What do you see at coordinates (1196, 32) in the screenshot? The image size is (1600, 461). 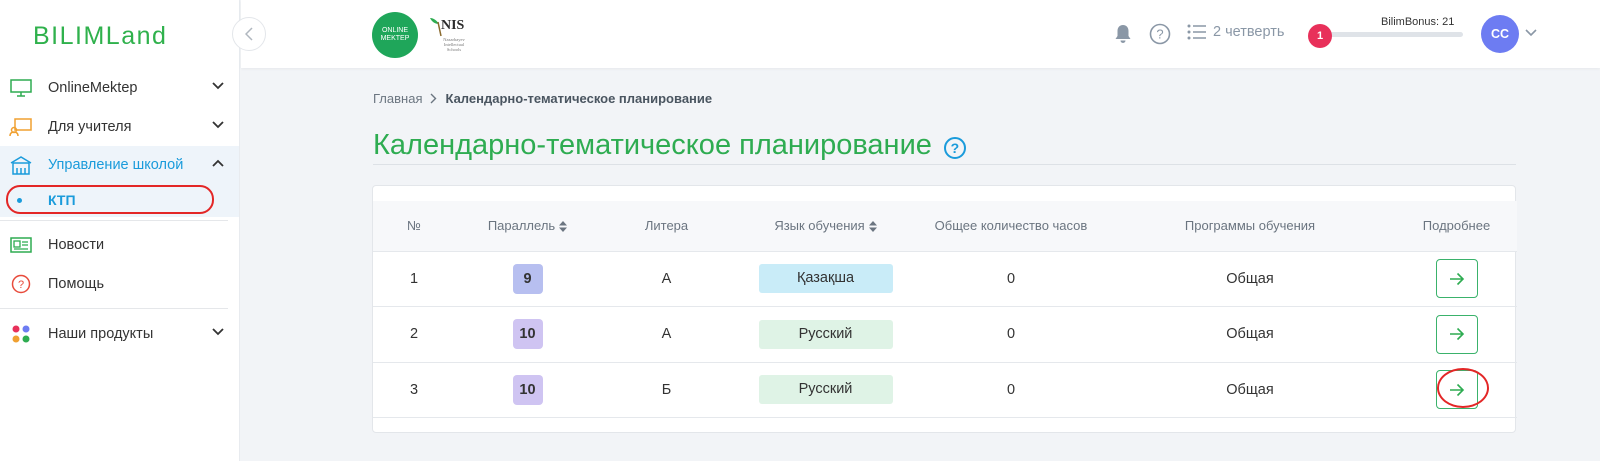 I see `list-icon` at bounding box center [1196, 32].